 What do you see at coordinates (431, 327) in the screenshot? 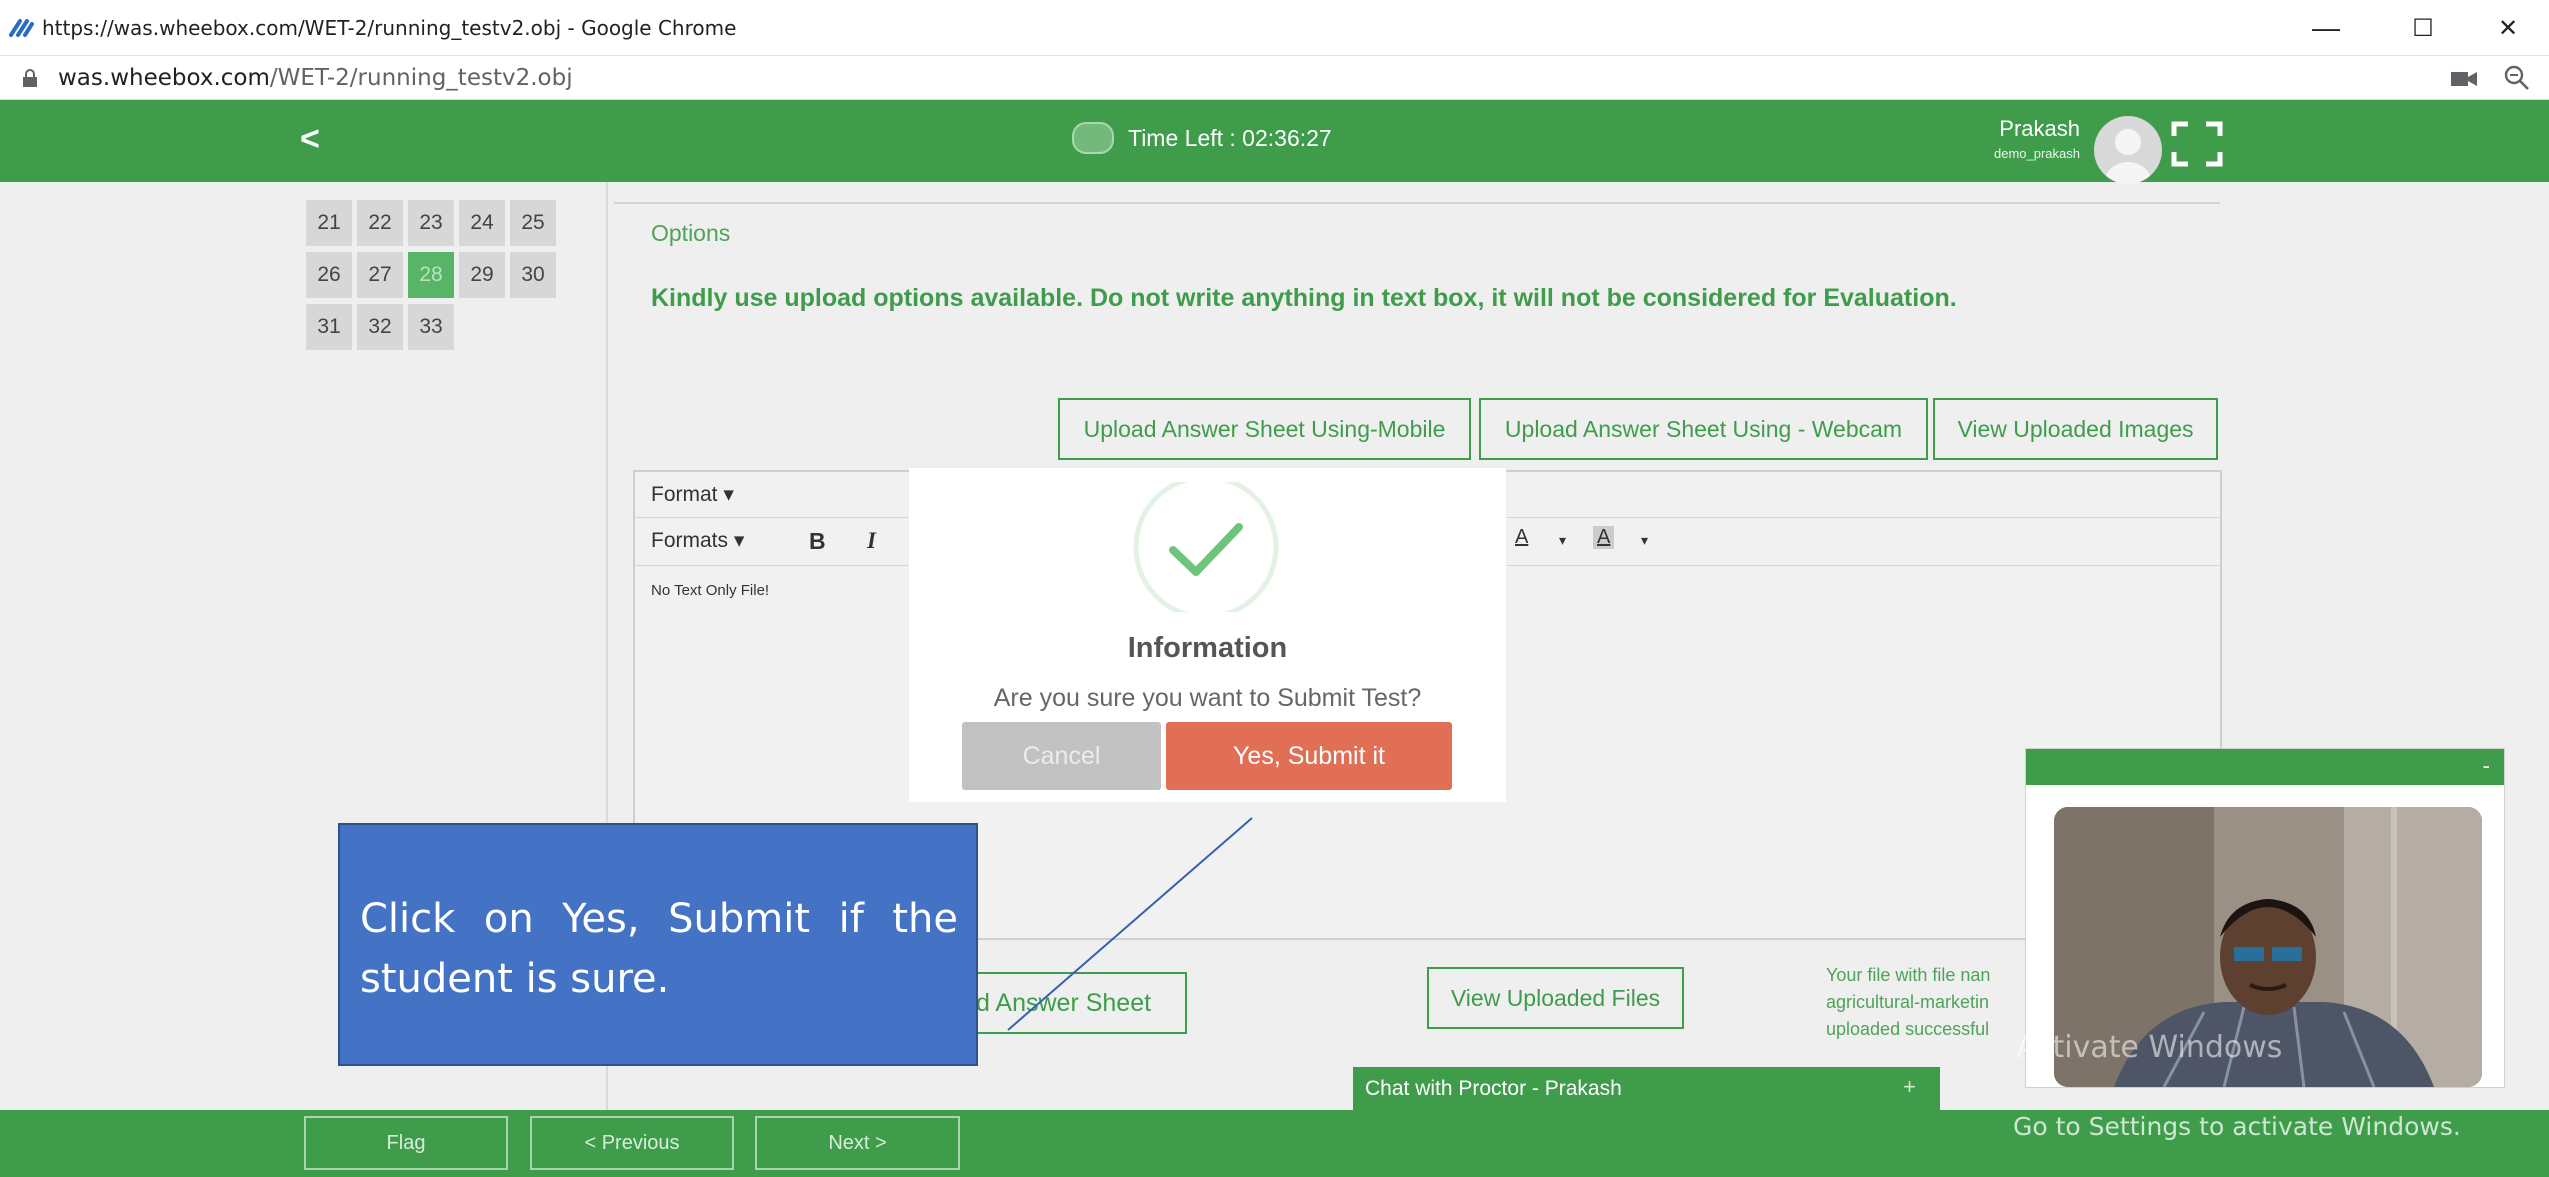
I see `question-number-button: 33` at bounding box center [431, 327].